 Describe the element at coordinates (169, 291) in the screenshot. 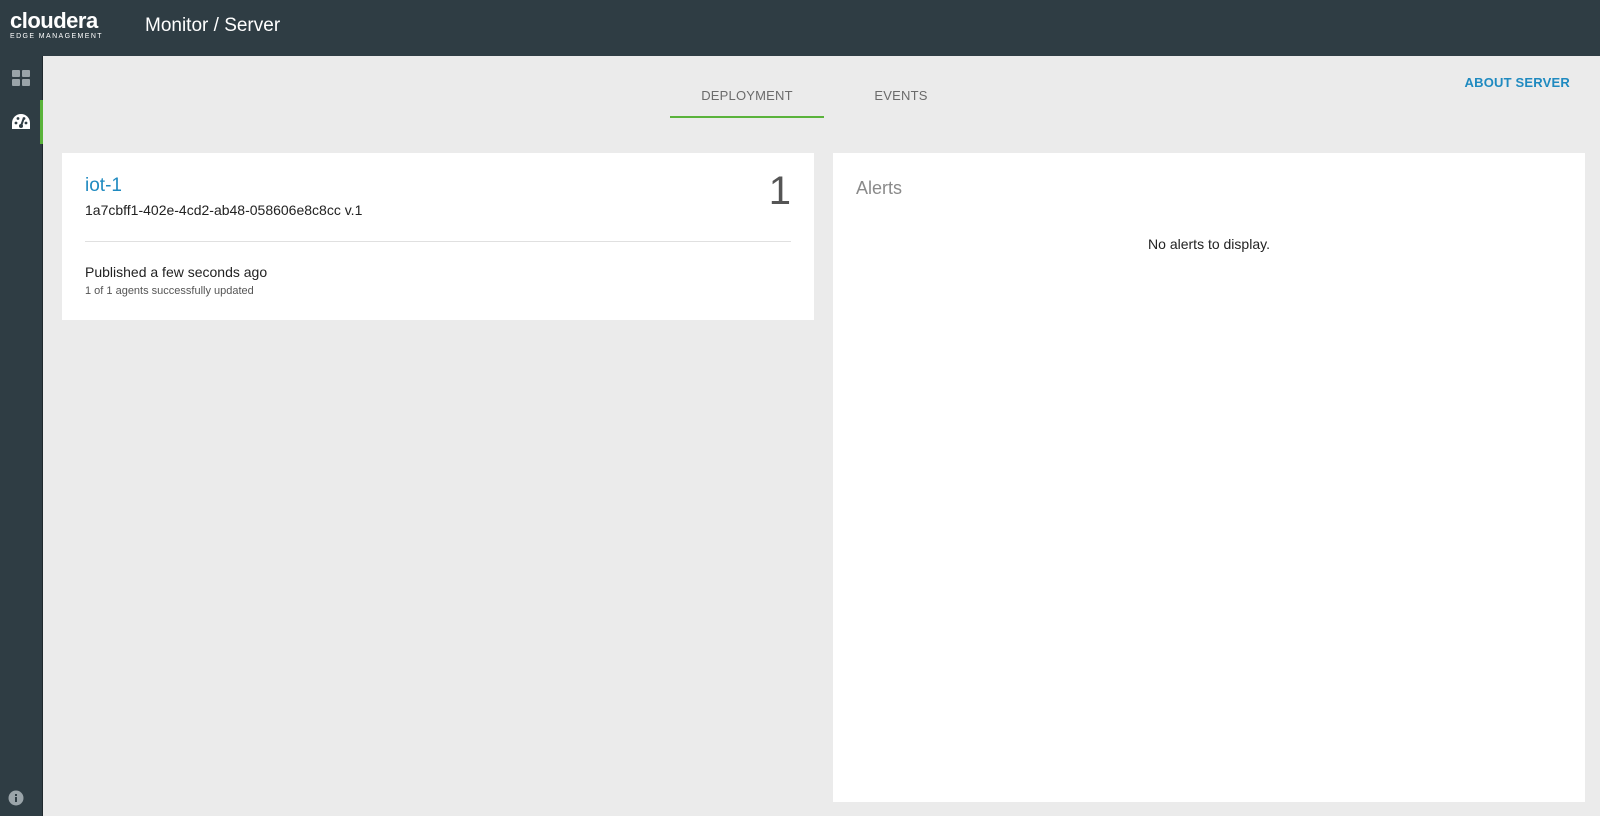

I see `agents-status: 1 of 1 agents successfully updated` at that location.